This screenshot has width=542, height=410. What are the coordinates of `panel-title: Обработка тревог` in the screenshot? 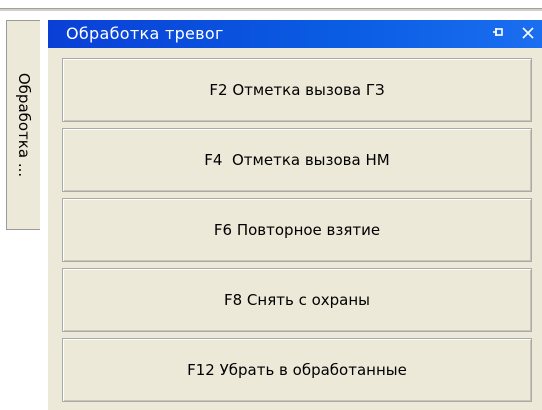 It's located at (145, 33).